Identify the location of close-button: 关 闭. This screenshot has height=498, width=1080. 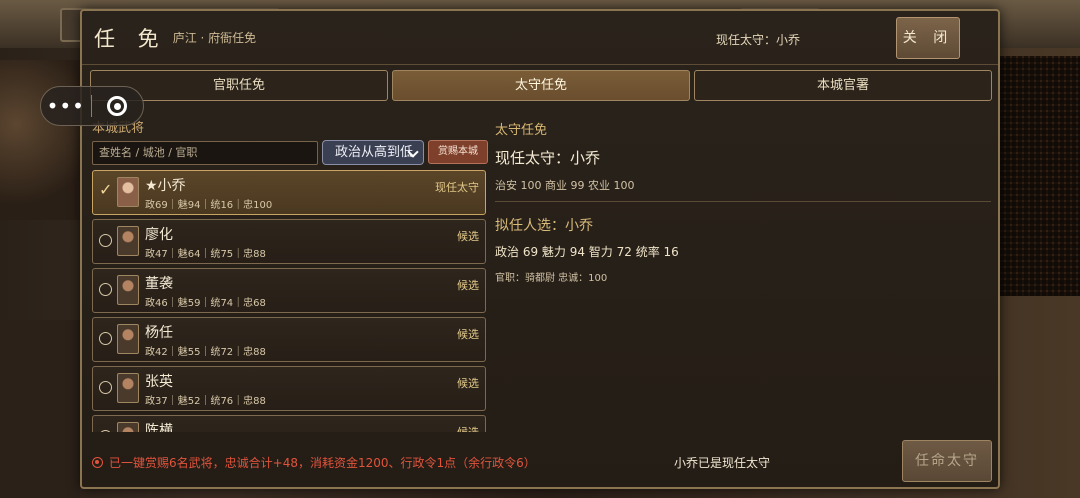
(928, 38).